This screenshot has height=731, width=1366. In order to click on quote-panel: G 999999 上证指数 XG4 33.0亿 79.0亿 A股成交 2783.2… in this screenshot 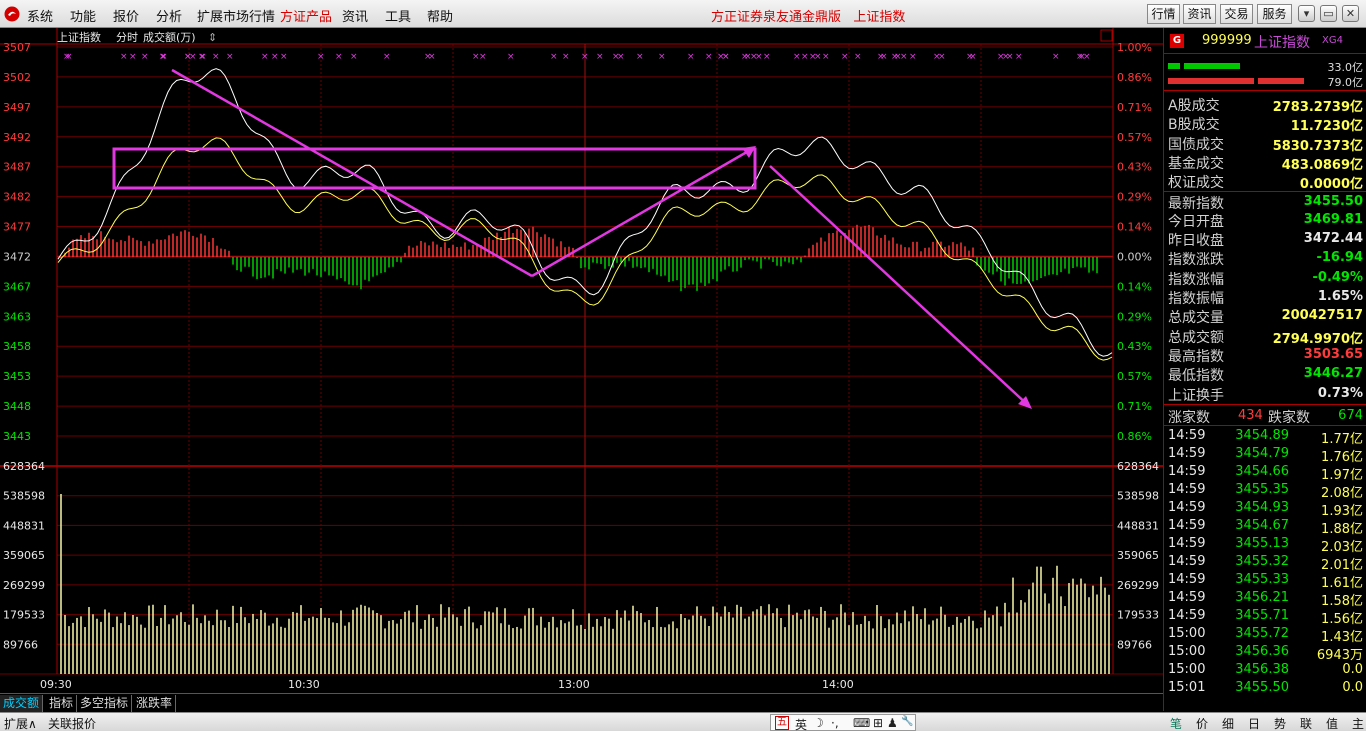, I will do `click(1264, 369)`.